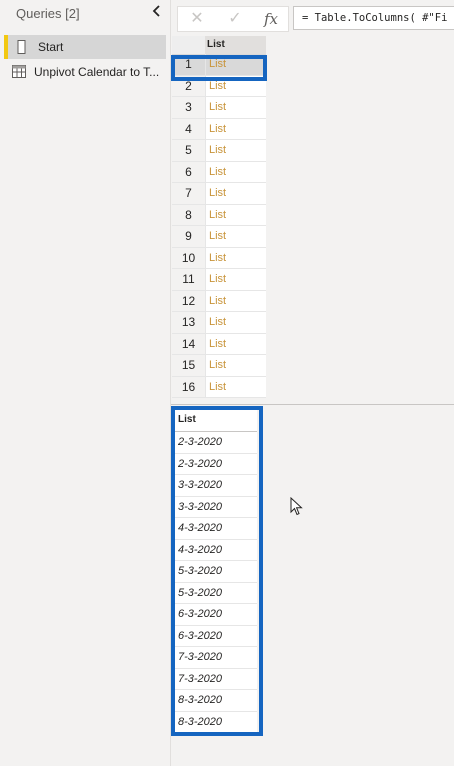  Describe the element at coordinates (188, 257) in the screenshot. I see `row-index: 10` at that location.